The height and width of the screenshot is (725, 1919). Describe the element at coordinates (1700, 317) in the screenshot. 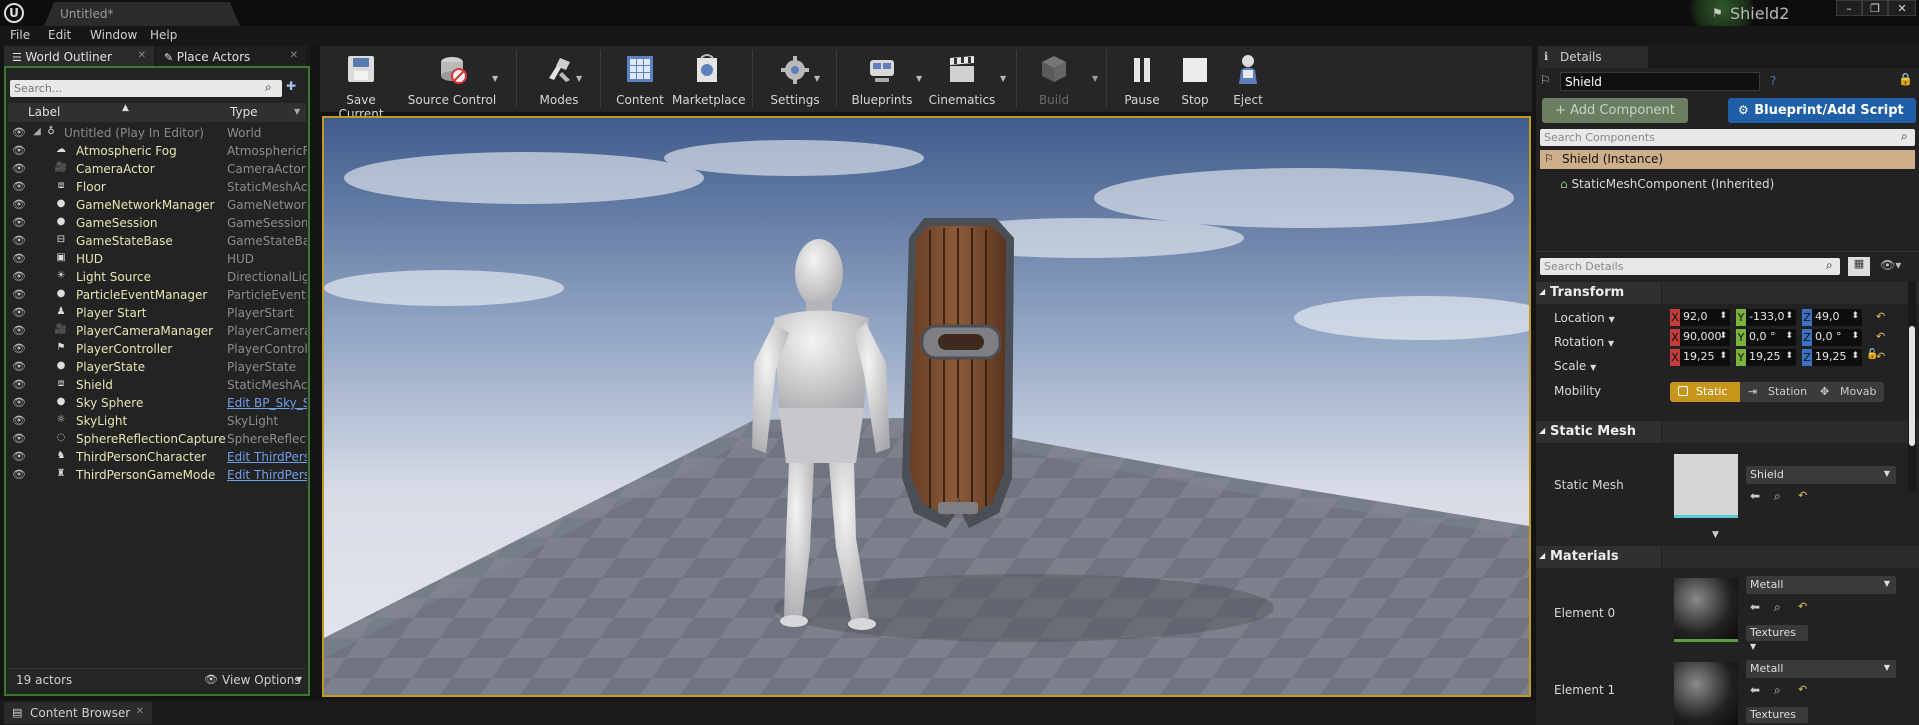

I see `location-x-field: X 92,0 ⬍` at that location.